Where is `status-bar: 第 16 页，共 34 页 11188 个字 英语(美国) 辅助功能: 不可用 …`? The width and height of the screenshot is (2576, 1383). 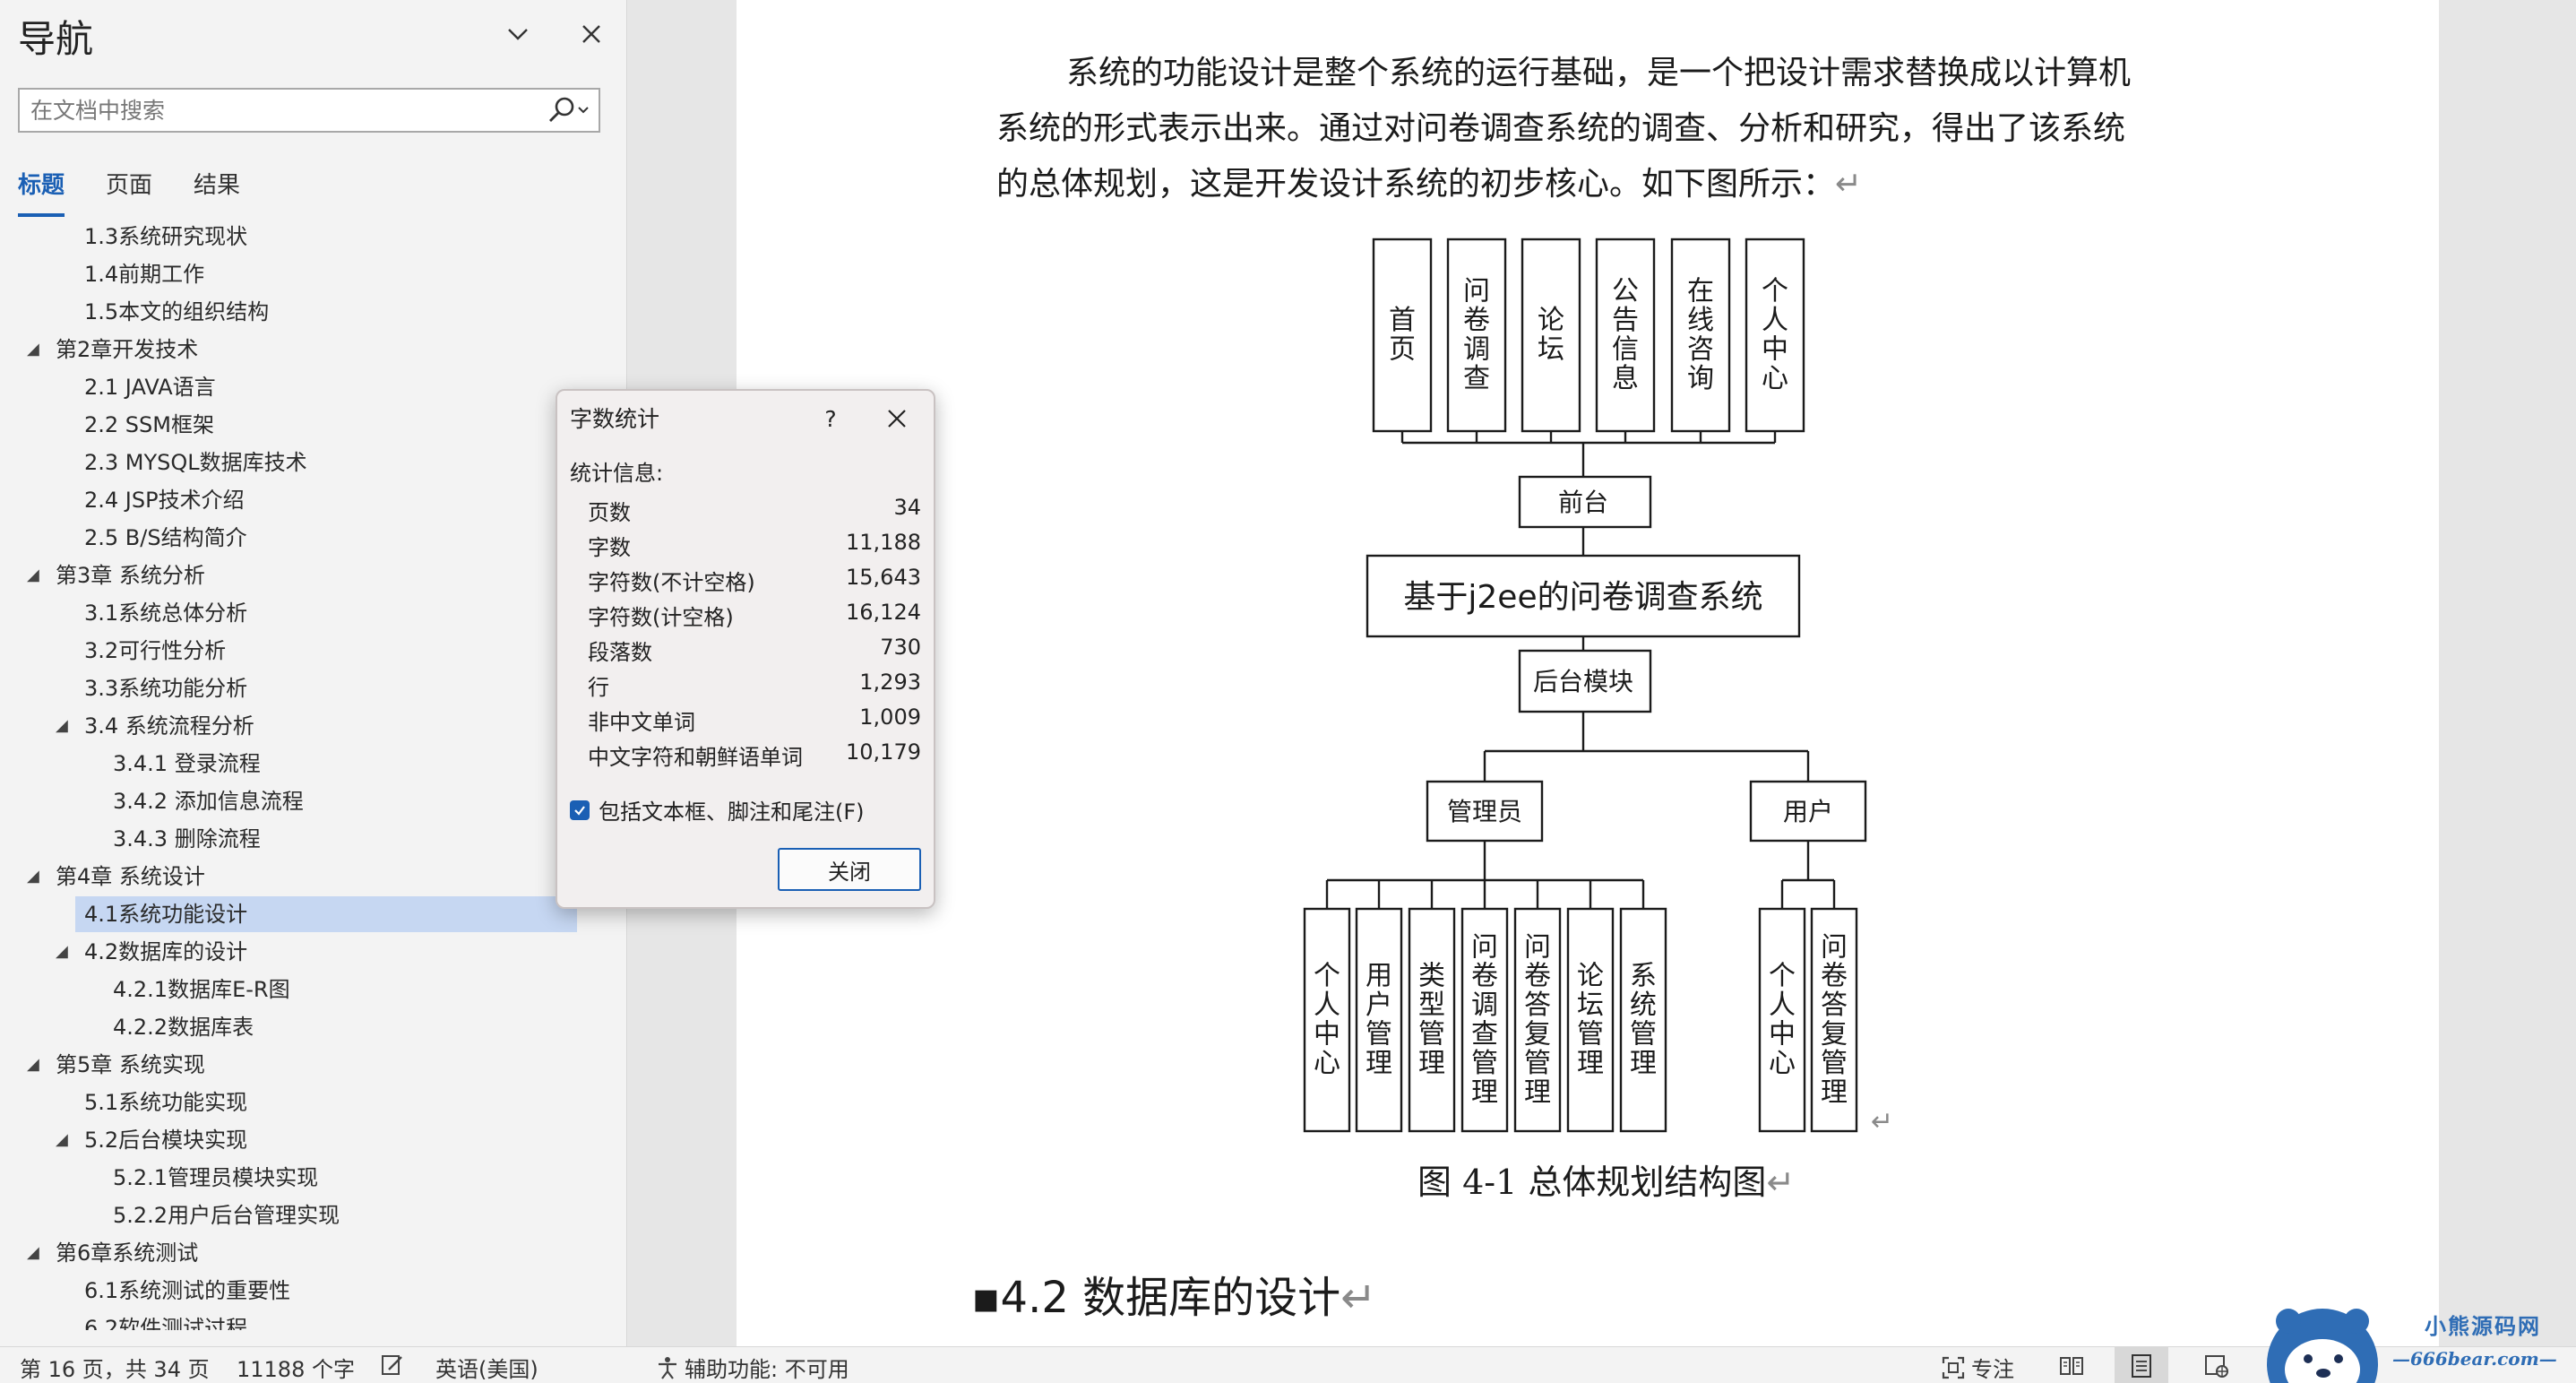
status-bar: 第 16 页，共 34 页 11188 个字 英语(美国) 辅助功能: 不可用 … is located at coordinates (1288, 1364).